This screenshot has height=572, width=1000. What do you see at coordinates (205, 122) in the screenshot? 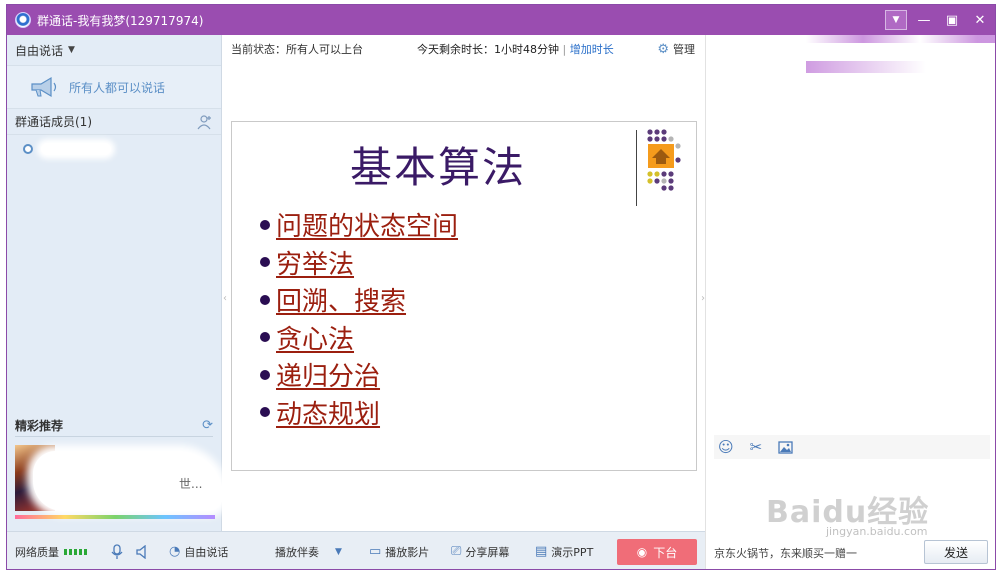
I see `add-member-icon` at bounding box center [205, 122].